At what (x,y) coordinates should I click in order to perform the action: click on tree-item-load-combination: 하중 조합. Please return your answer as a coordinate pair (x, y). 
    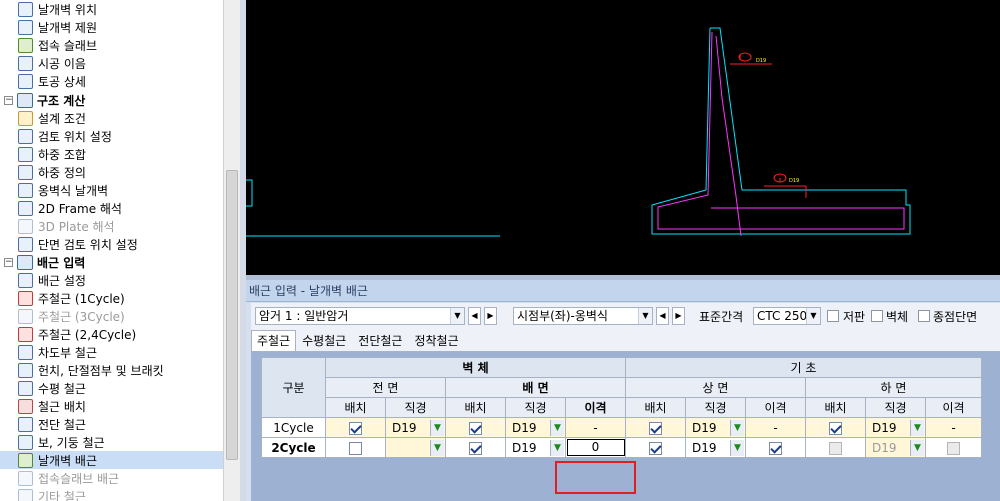
    Looking at the image, I should click on (43, 154).